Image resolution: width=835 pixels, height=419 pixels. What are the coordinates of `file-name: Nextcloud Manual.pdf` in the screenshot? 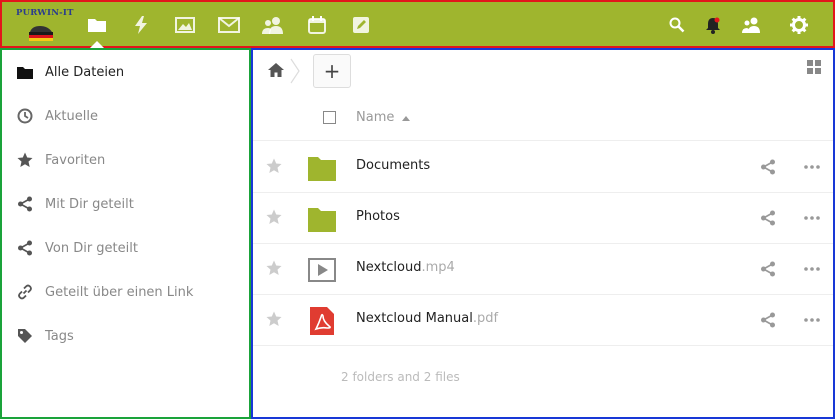 It's located at (427, 318).